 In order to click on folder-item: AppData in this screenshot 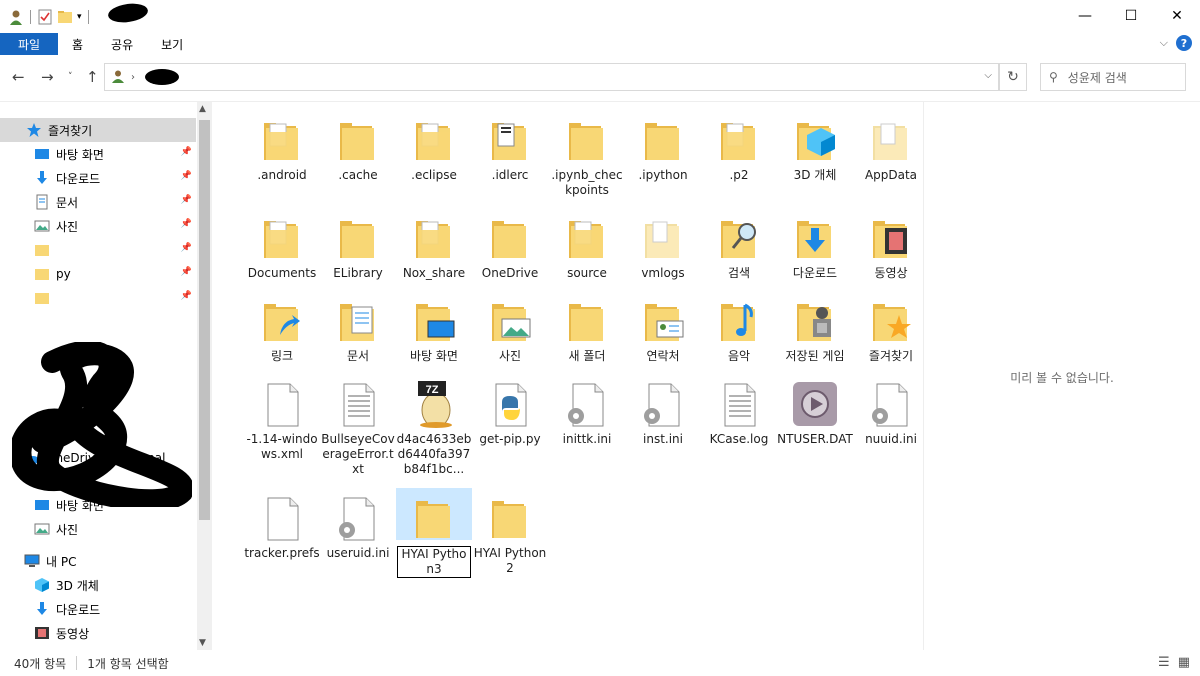, I will do `click(891, 146)`.